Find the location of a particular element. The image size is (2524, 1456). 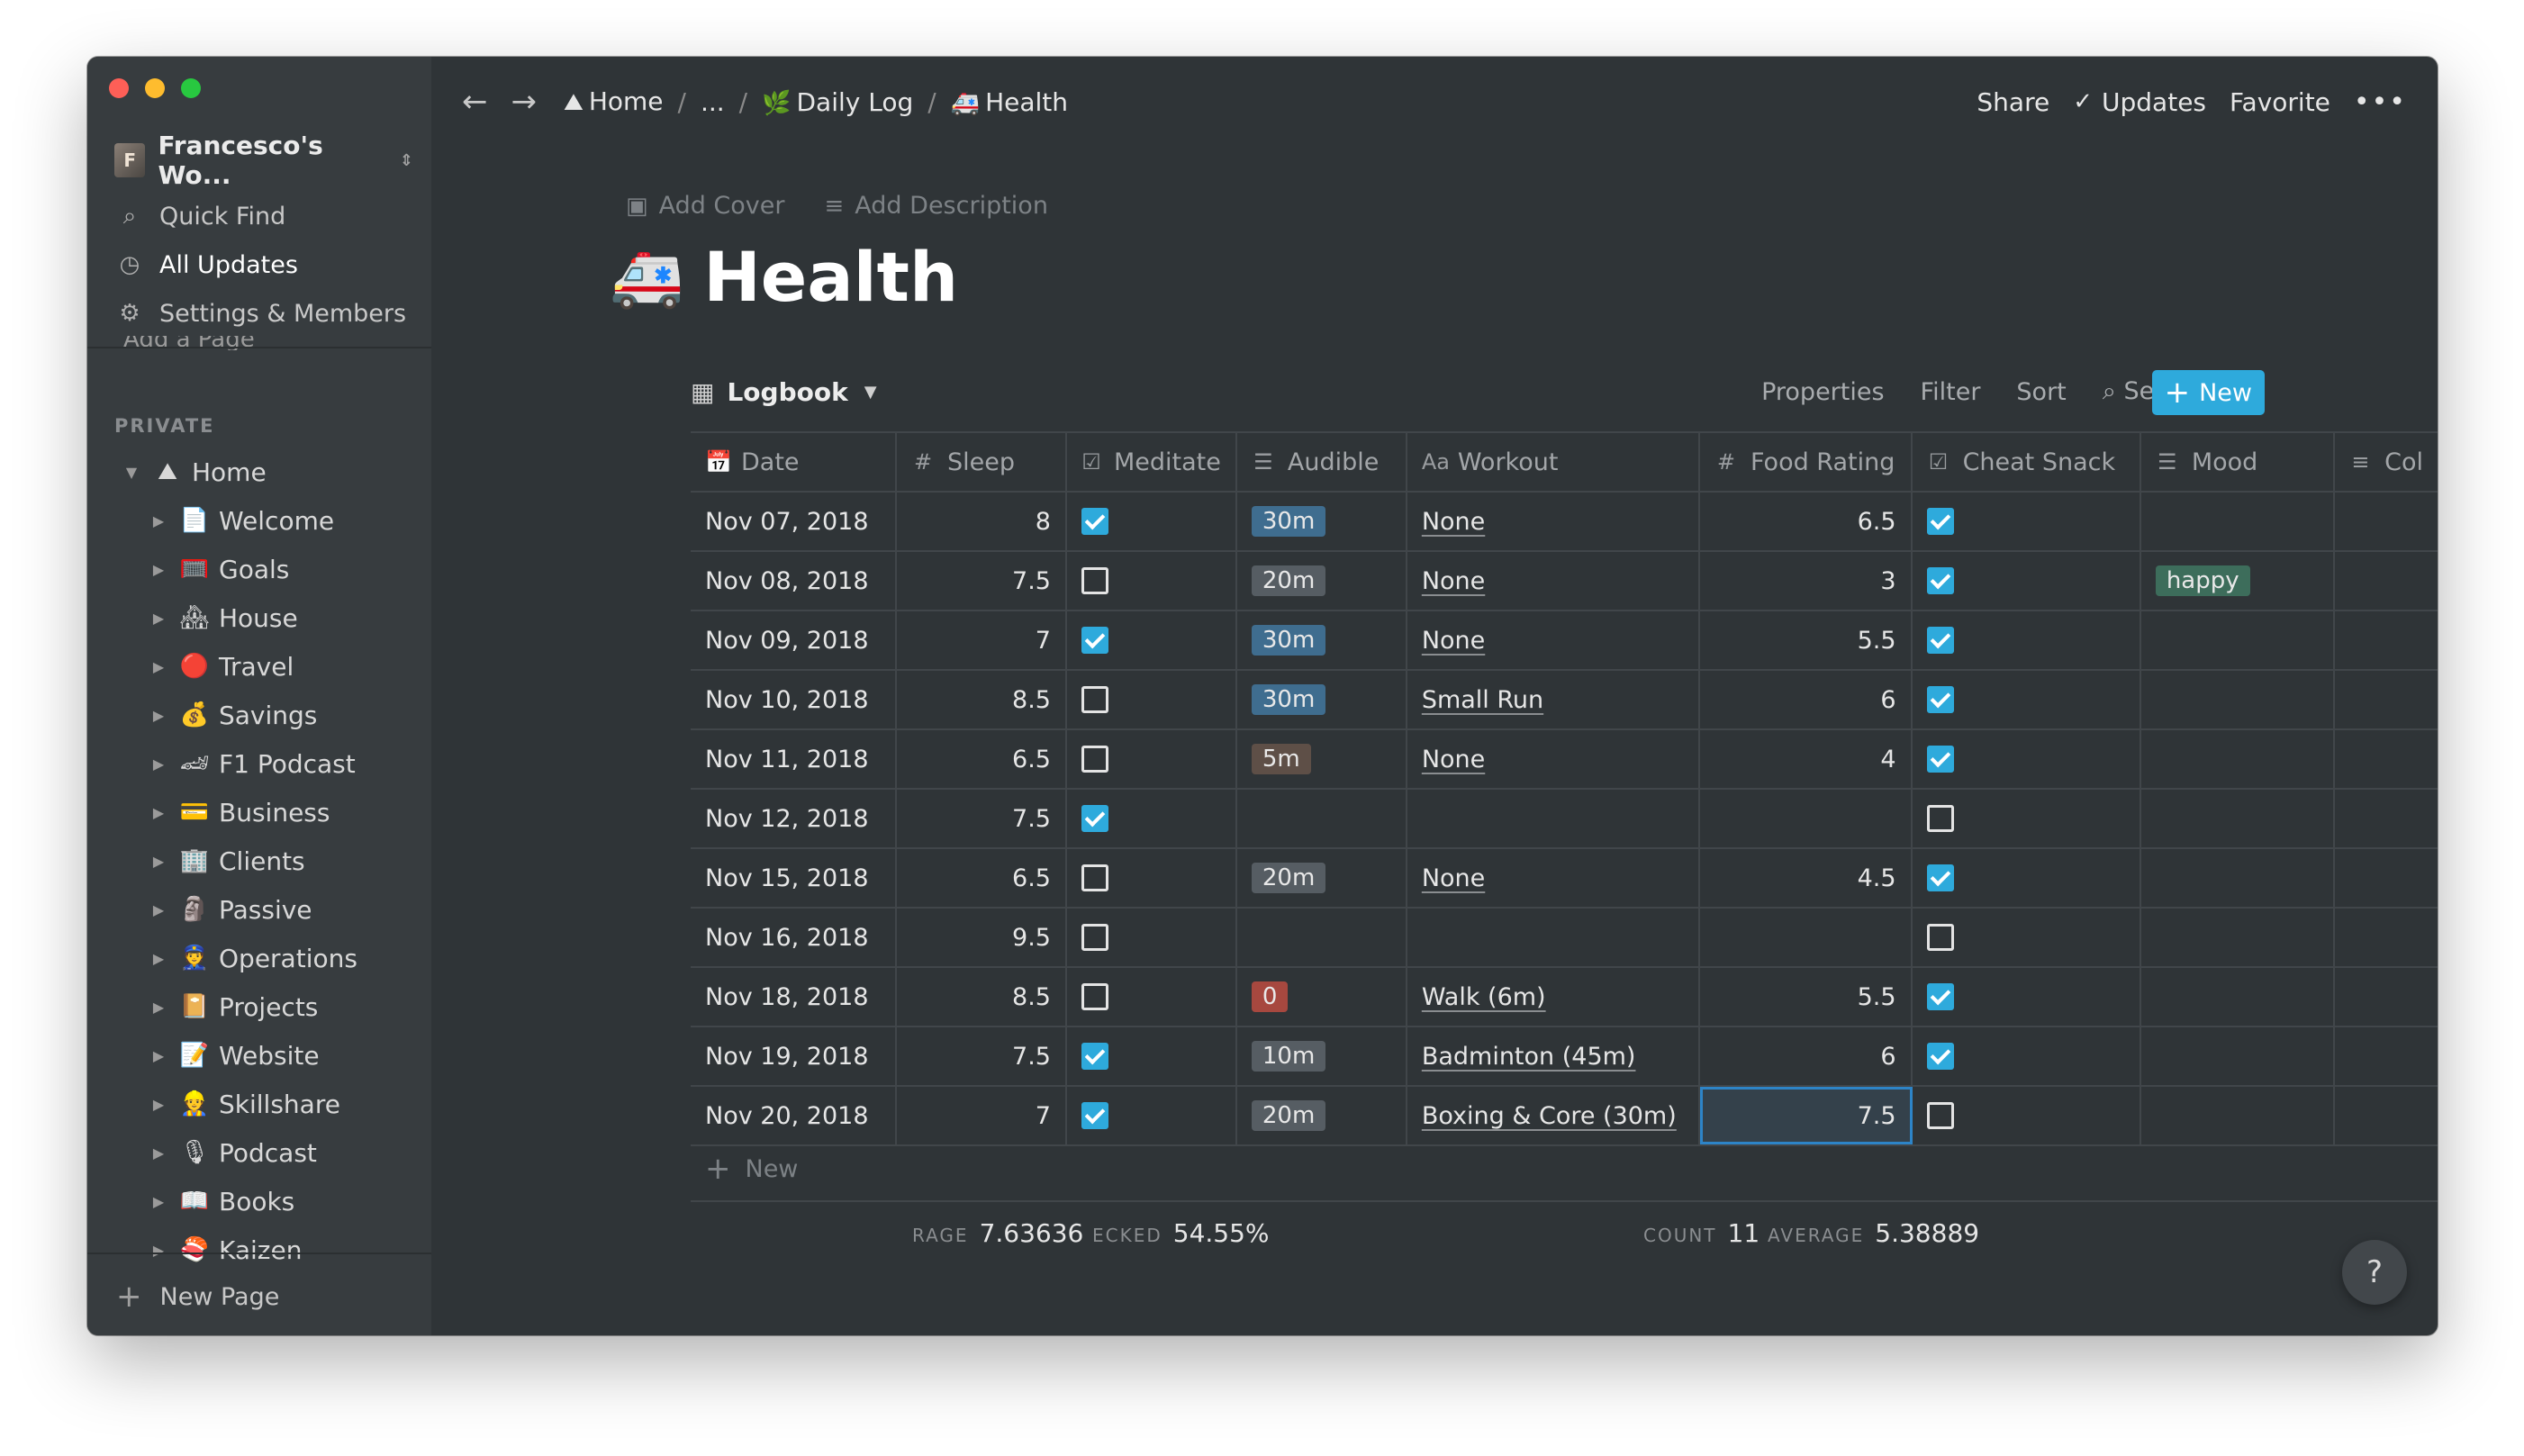

column-header-cheat-snack: ☑ Cheat Snack is located at coordinates (2027, 462).